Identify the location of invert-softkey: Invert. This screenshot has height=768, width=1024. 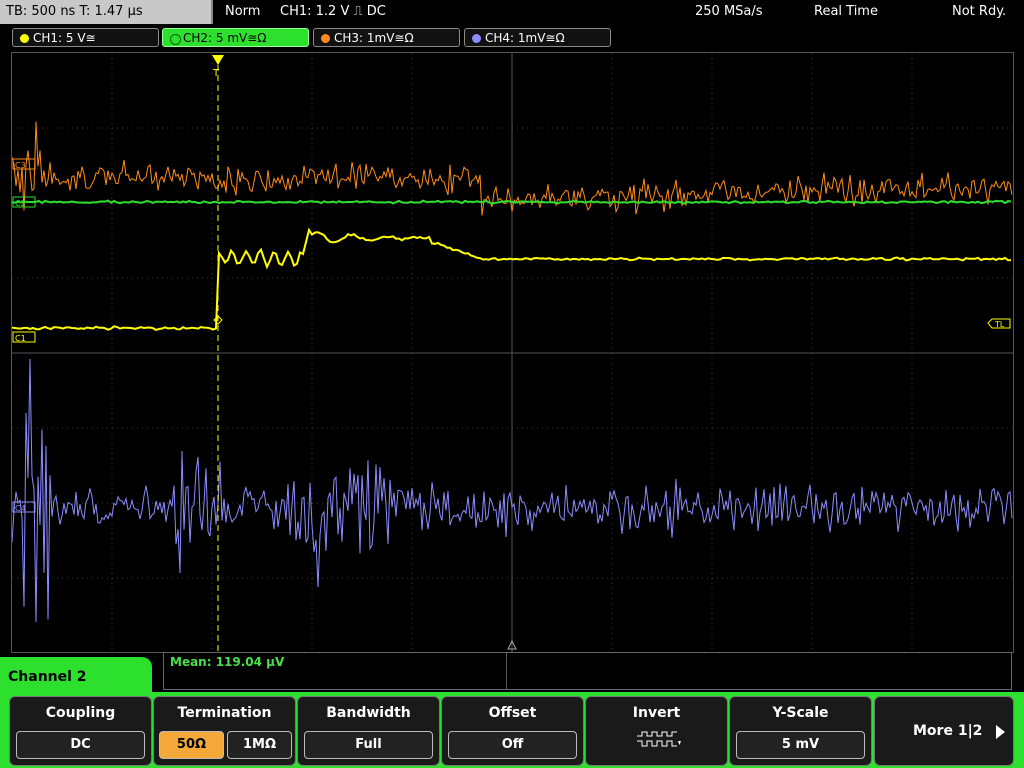
(656, 731).